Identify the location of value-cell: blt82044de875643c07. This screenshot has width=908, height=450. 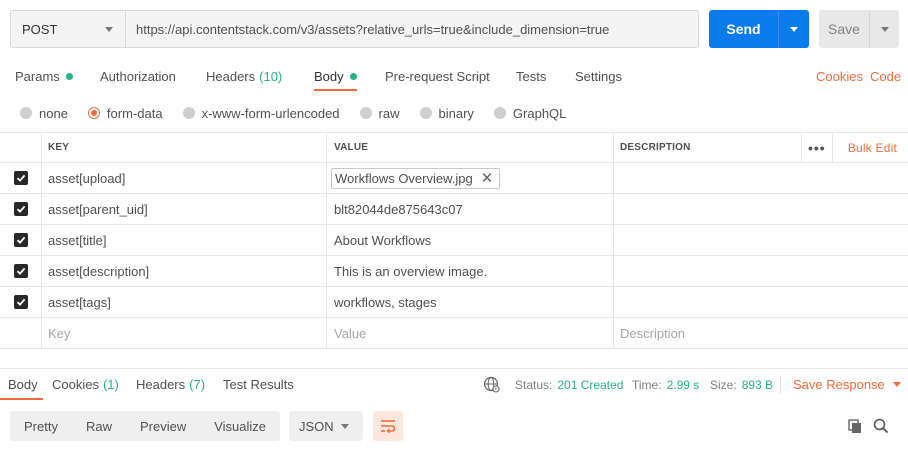
(470, 209).